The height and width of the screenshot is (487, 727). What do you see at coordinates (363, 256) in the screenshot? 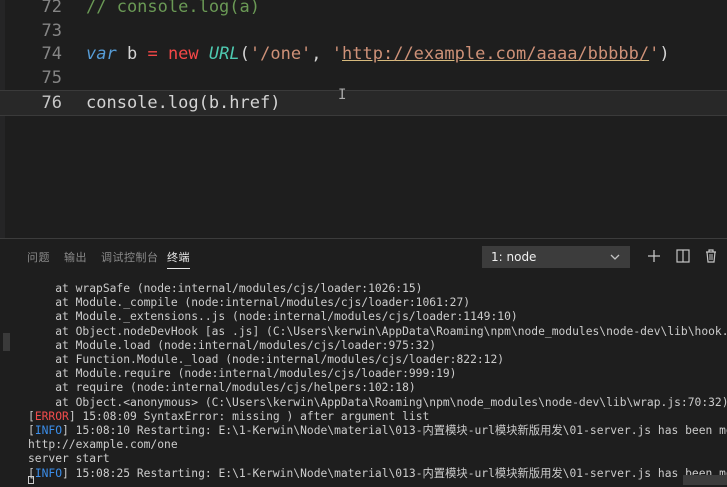
I see `panel-tab-bar: 问题 输出 调试控制台 终端 1: node` at bounding box center [363, 256].